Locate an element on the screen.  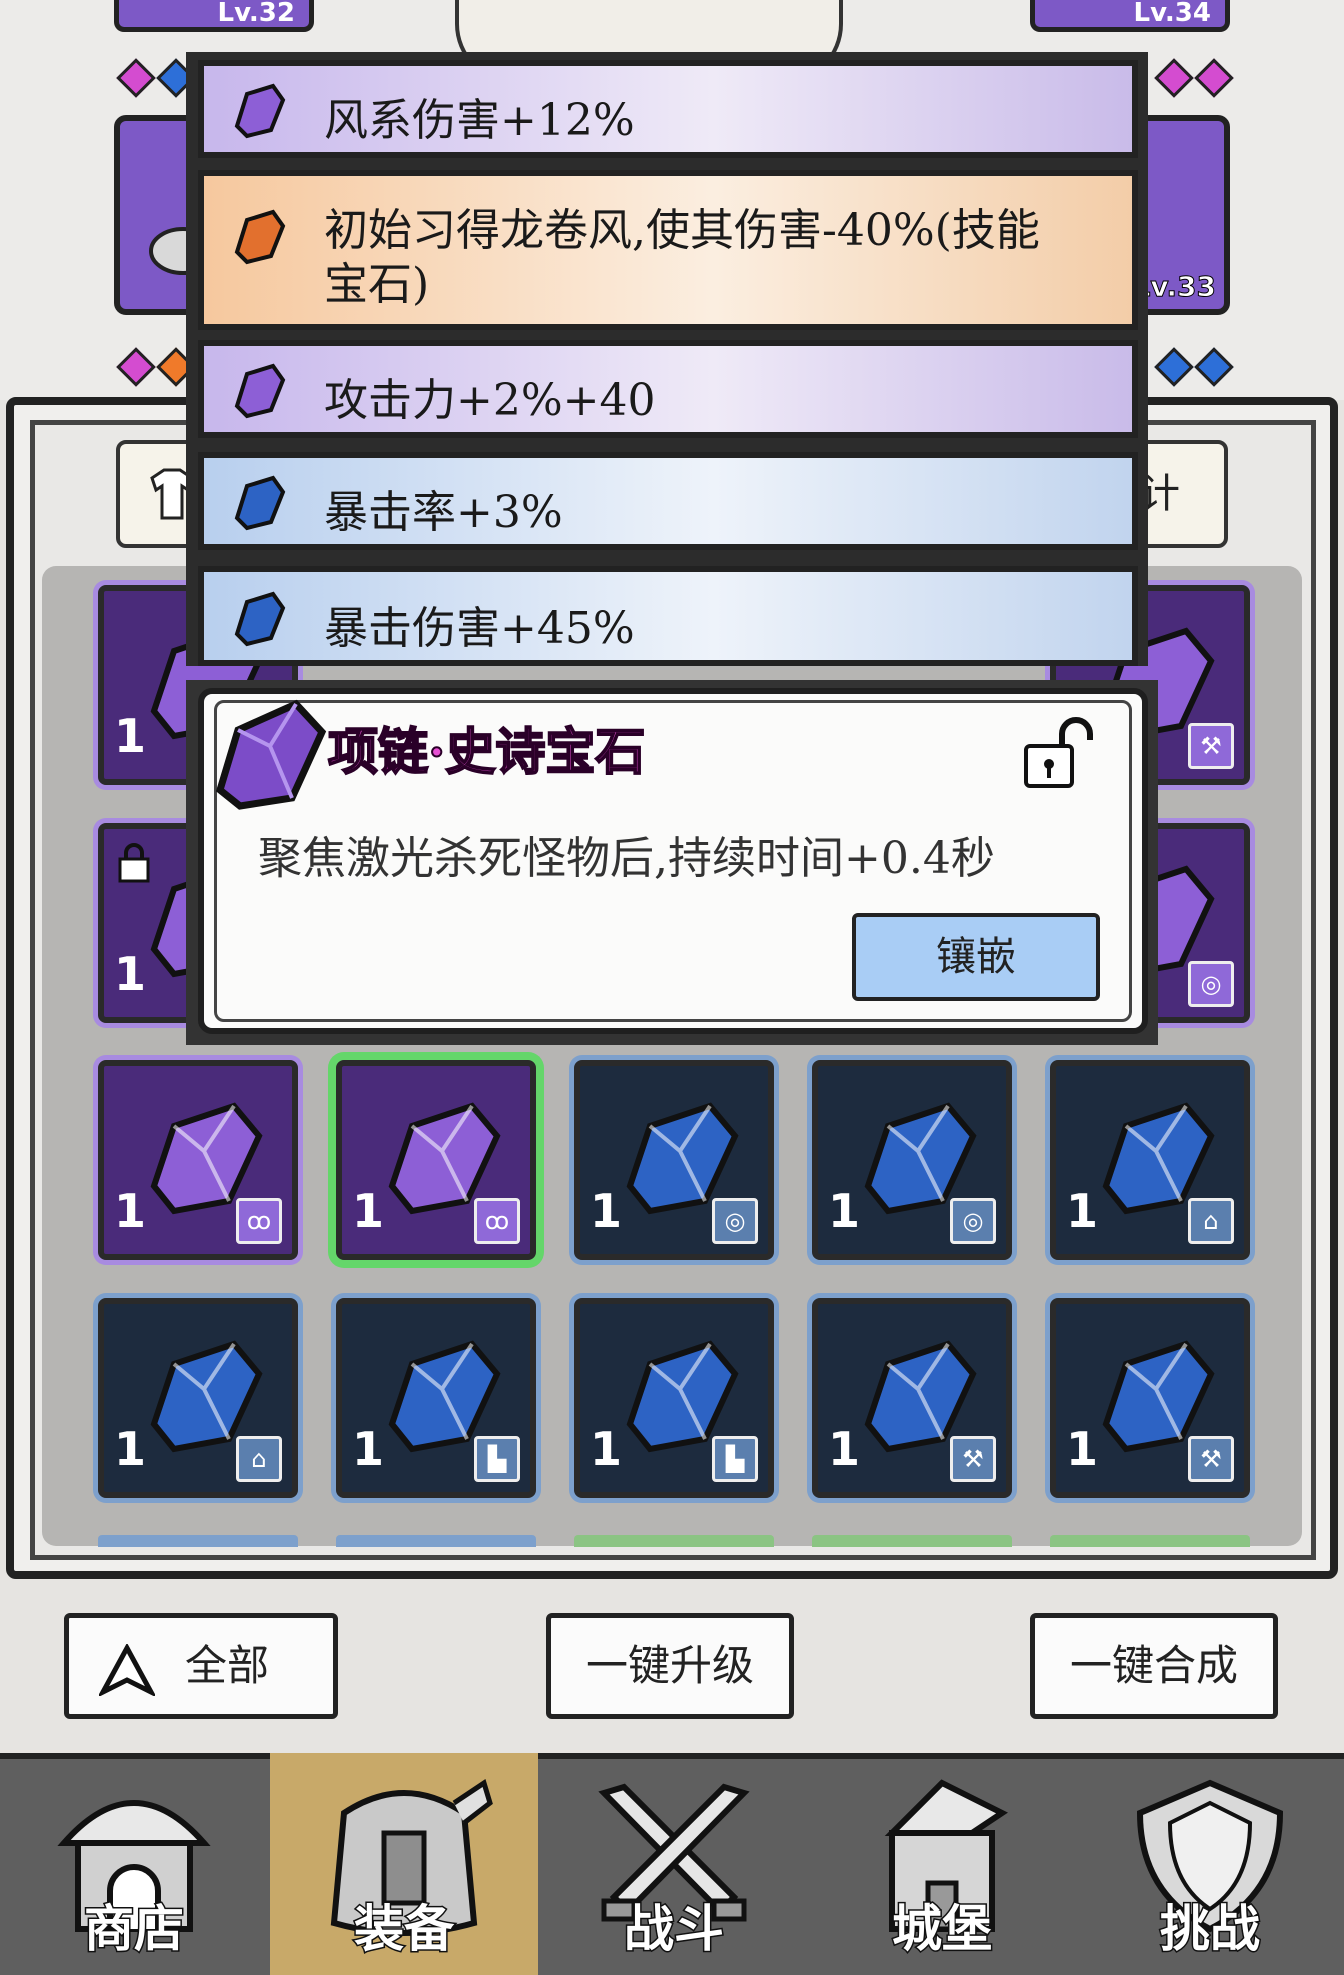
embed-button: 镶嵌 is located at coordinates (976, 957).